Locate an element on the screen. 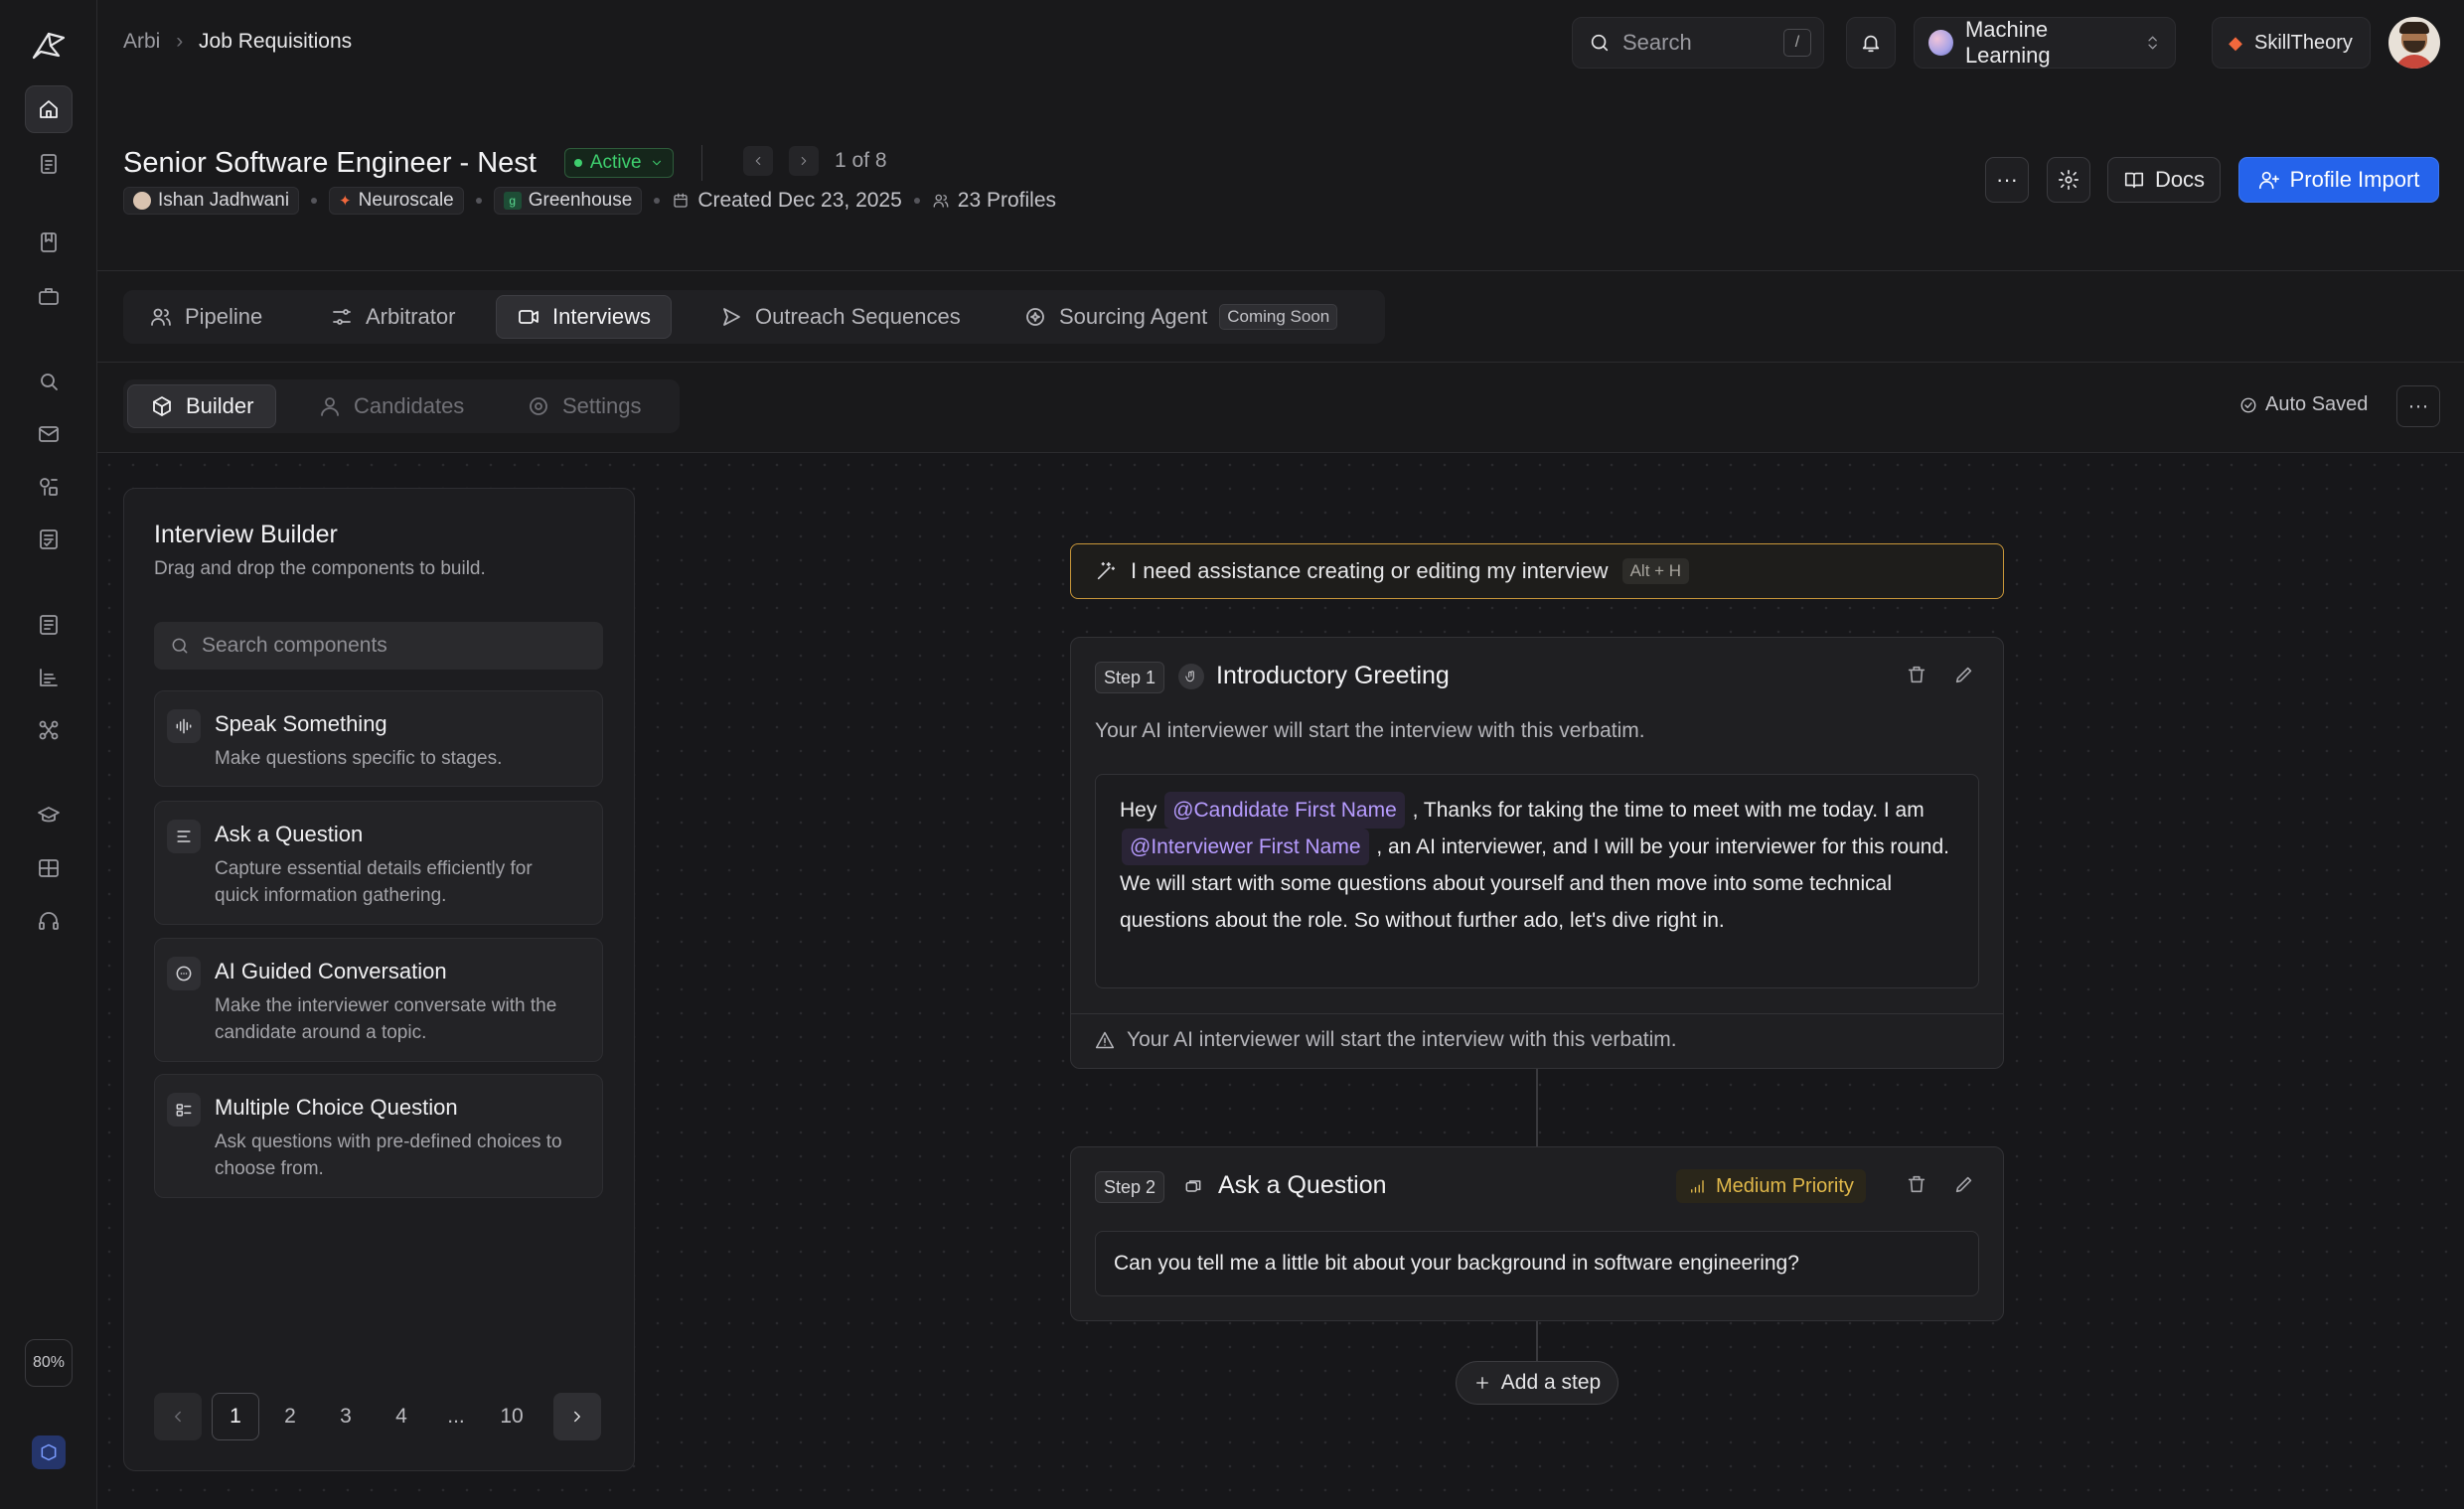  question-icon is located at coordinates (1193, 1186).